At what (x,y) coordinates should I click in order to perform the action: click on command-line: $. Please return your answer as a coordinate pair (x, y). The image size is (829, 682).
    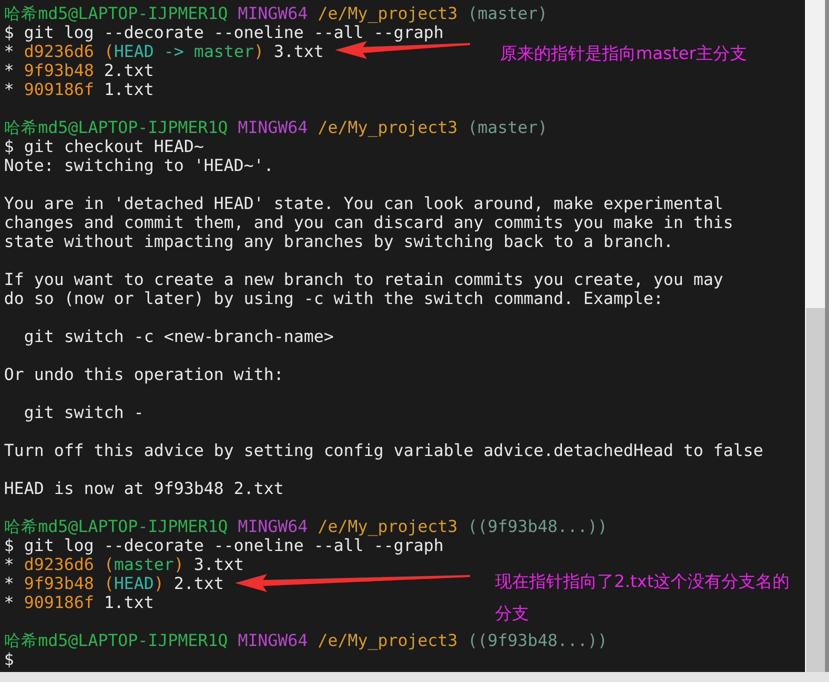
    Looking at the image, I should click on (9, 659).